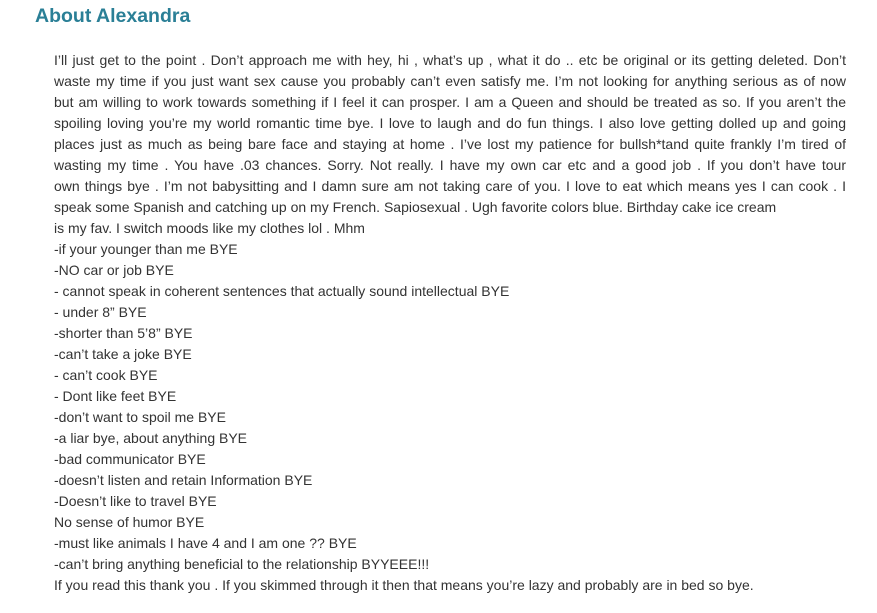 This screenshot has width=877, height=613. I want to click on list-item: -don’t want to spoil me BYE, so click(140, 417).